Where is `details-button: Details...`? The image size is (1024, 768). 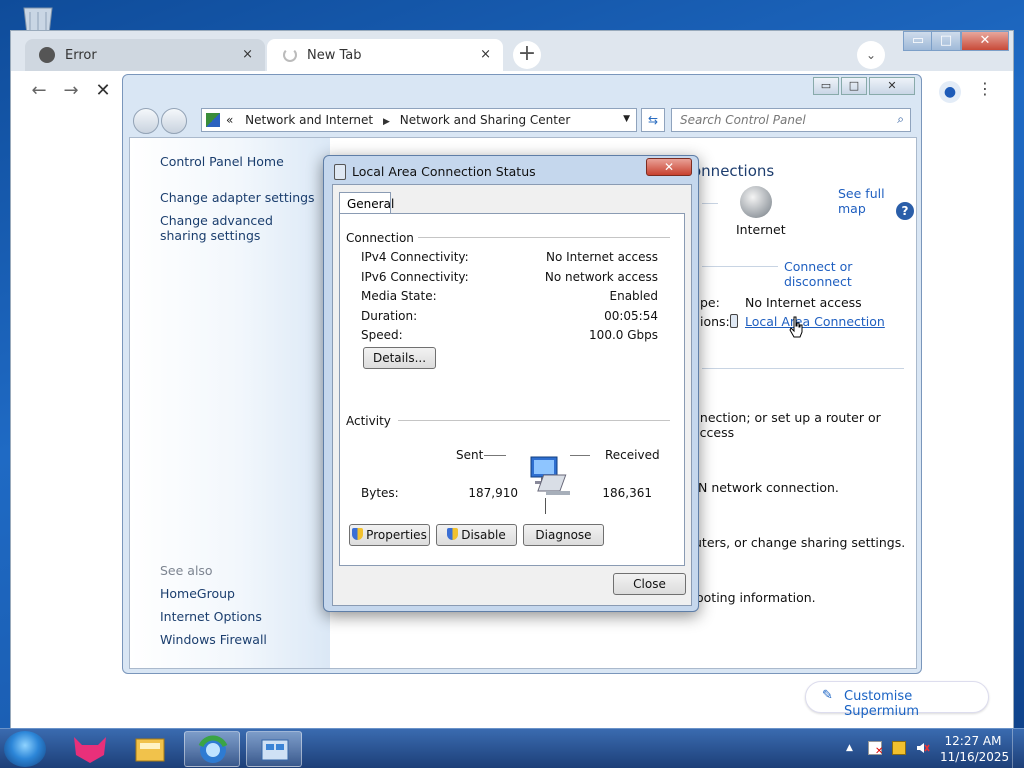
details-button: Details... is located at coordinates (399, 358).